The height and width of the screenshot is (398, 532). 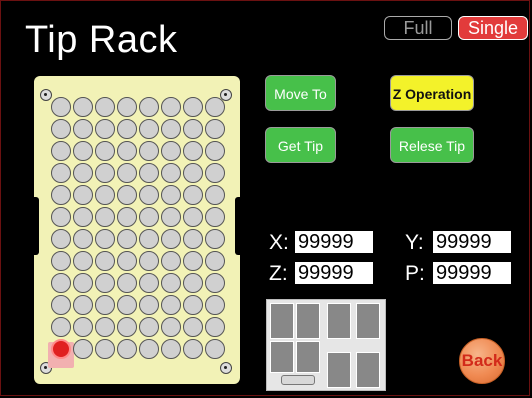 I want to click on release-tip-button: Relese Tip, so click(x=432, y=145).